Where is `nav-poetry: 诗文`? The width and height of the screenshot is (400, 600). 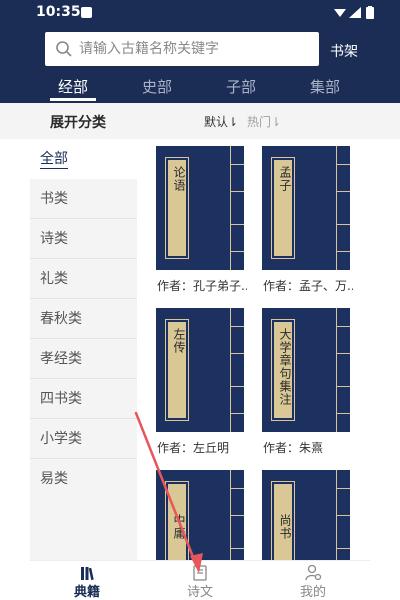
nav-poetry: 诗文 is located at coordinates (200, 580).